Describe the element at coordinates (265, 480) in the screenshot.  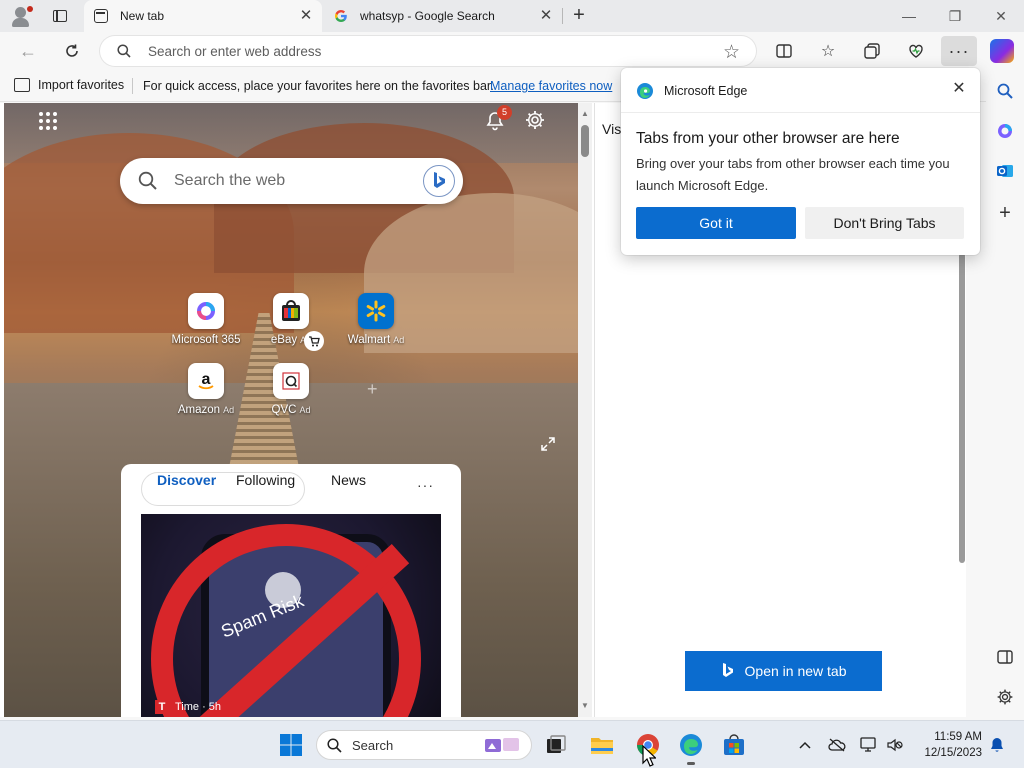
I see `feed-tab-following: Following` at that location.